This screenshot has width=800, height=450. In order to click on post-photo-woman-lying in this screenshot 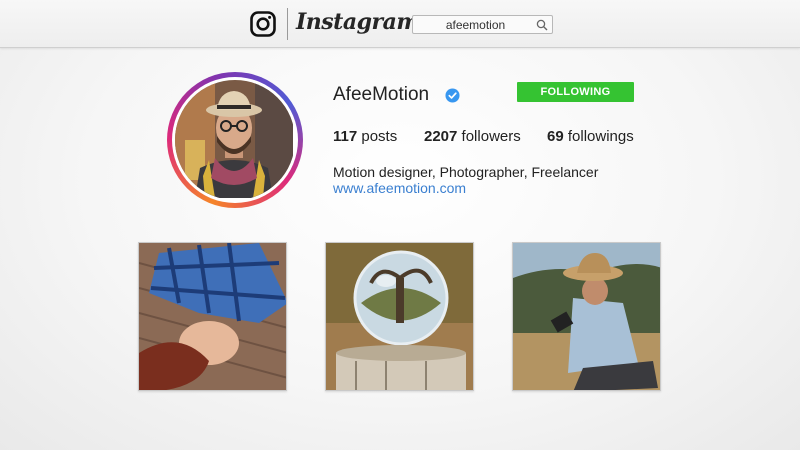, I will do `click(212, 316)`.